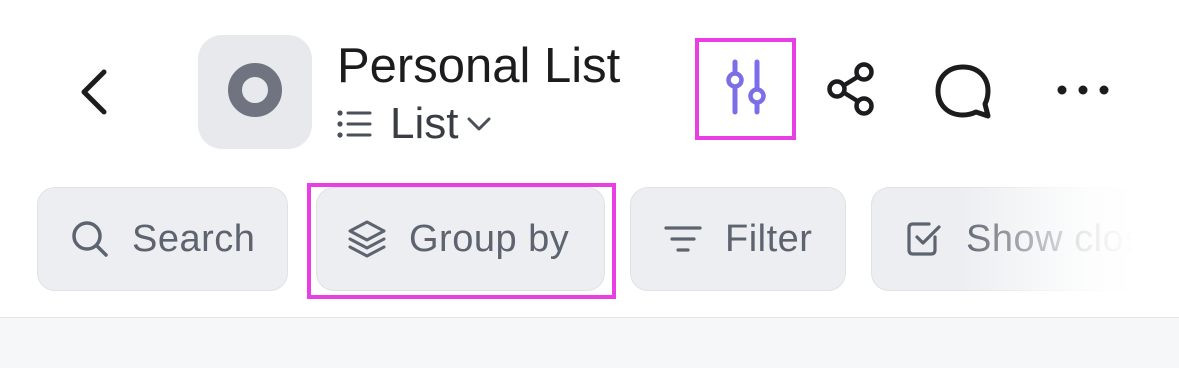 This screenshot has height=368, width=1179. I want to click on show-closed-chip: Show closed, so click(1025, 239).